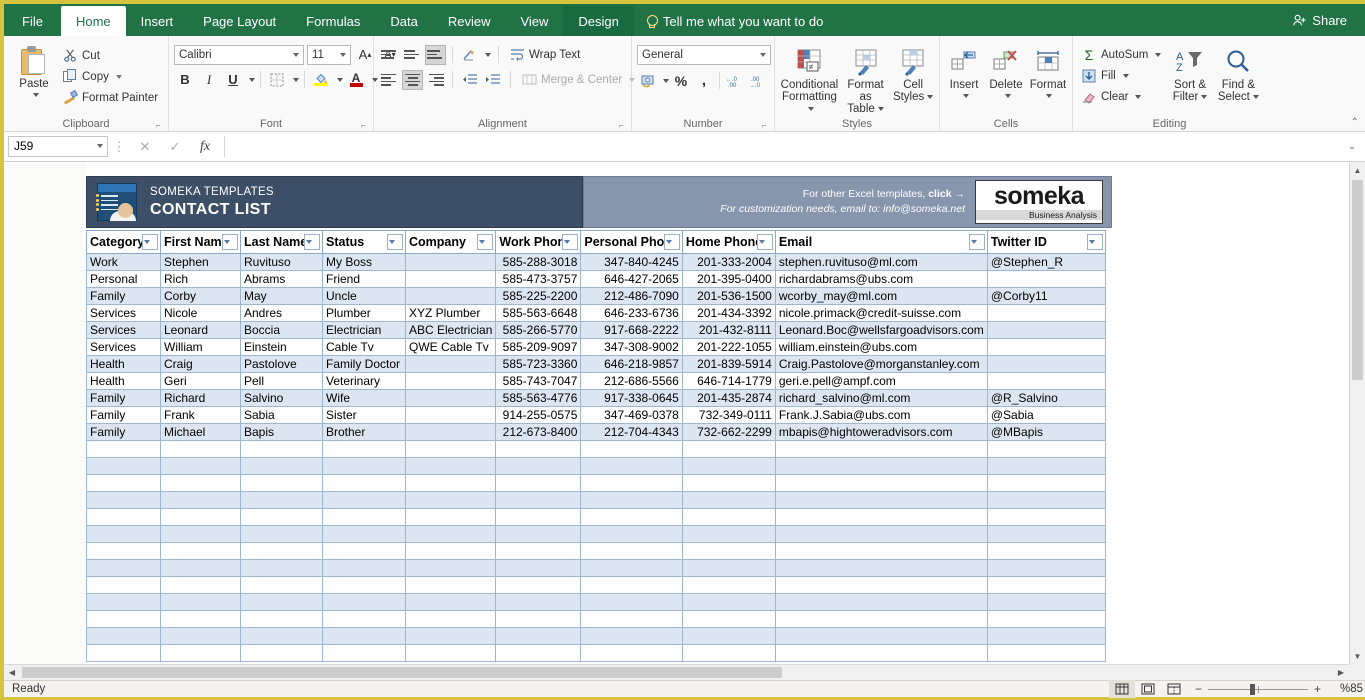 The height and width of the screenshot is (700, 1365). What do you see at coordinates (881, 415) in the screenshot?
I see `table-cell: Frank.J.Sabia@ubs.com` at bounding box center [881, 415].